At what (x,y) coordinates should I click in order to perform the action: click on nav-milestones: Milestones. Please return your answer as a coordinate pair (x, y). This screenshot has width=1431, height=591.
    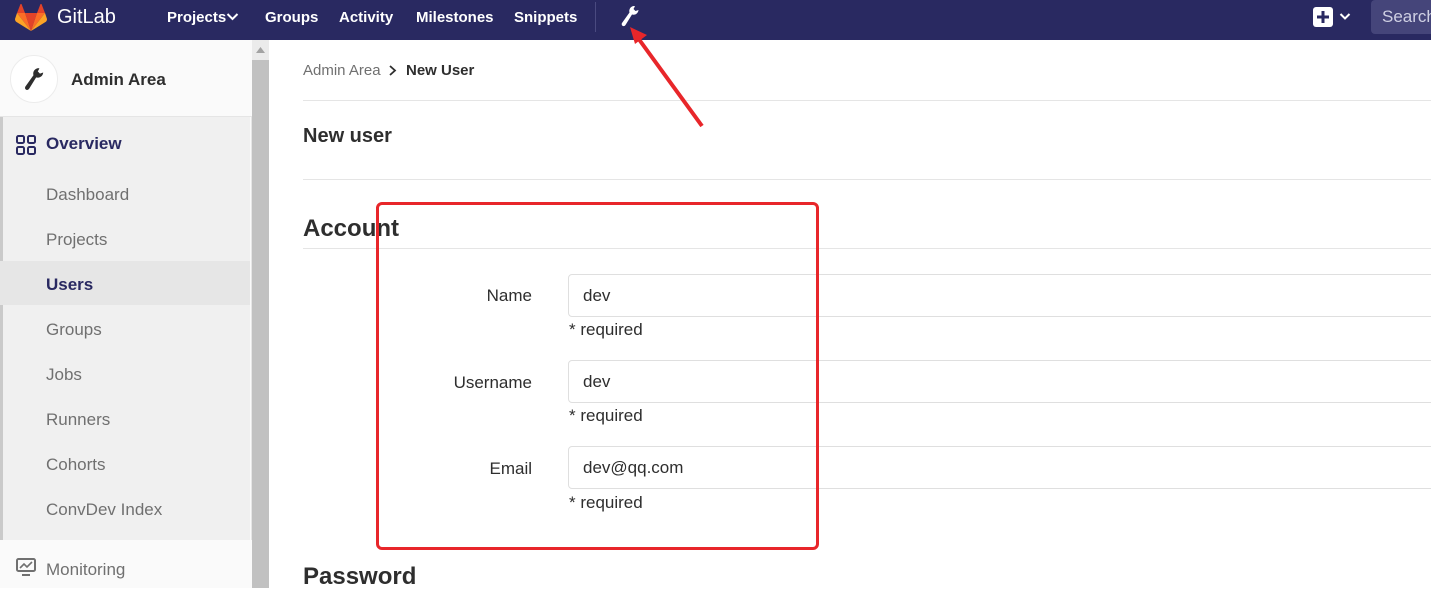
    Looking at the image, I should click on (455, 17).